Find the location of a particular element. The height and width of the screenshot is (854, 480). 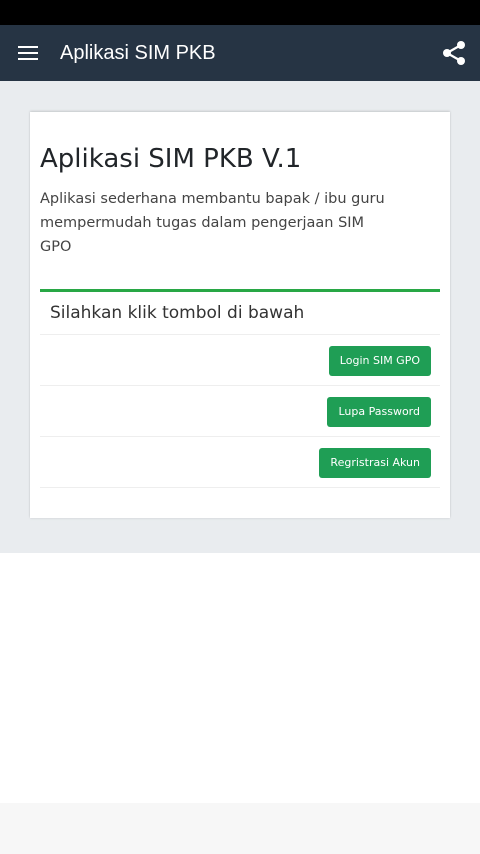

navigation-bar is located at coordinates (240, 828).